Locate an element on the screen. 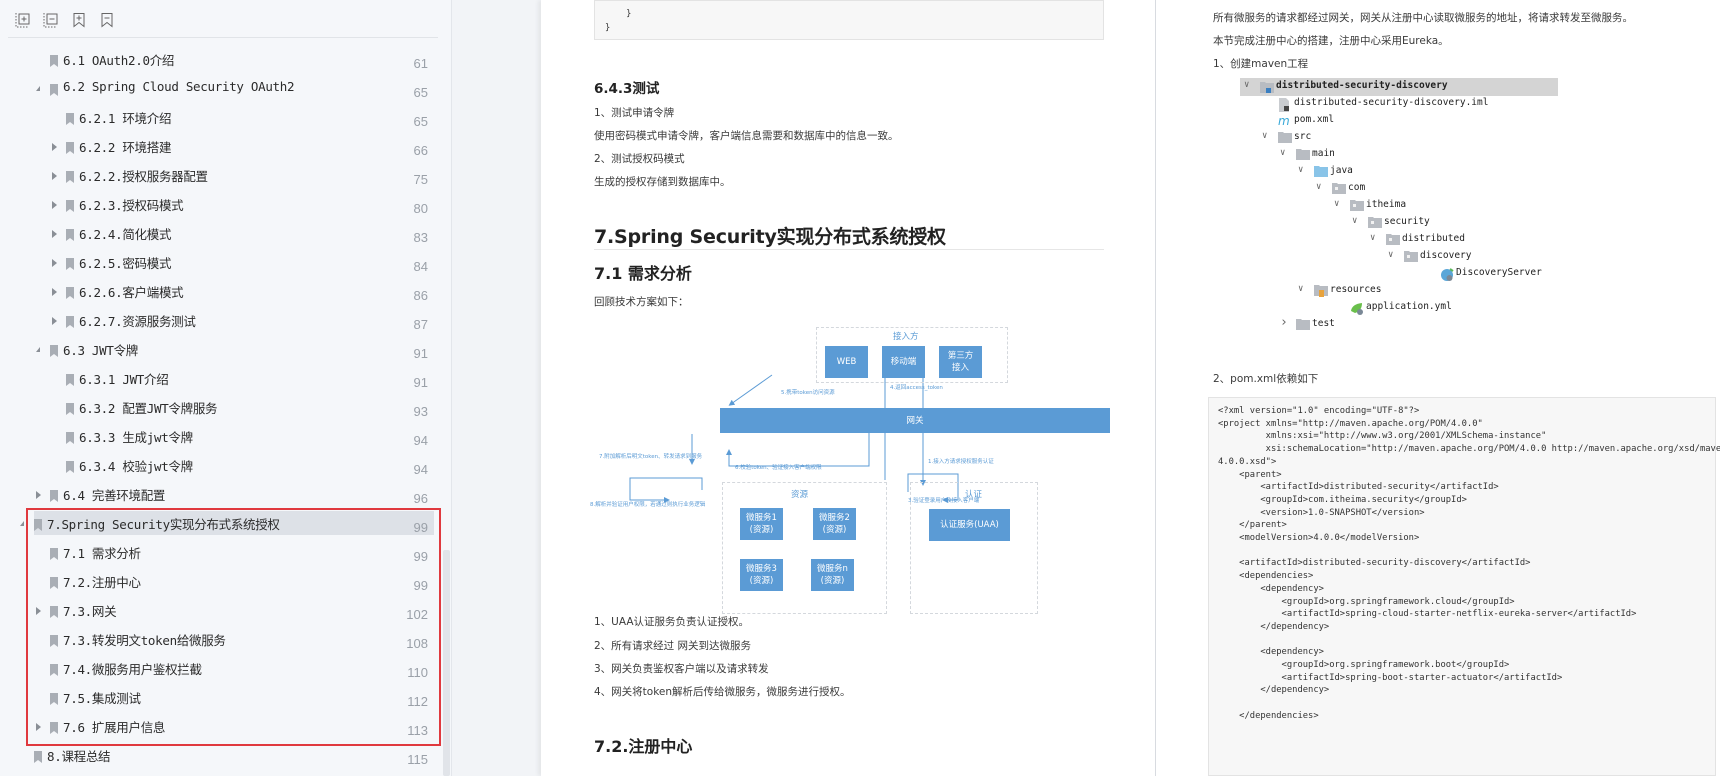 This screenshot has width=1720, height=776. spring-config-icon is located at coordinates (1356, 308).